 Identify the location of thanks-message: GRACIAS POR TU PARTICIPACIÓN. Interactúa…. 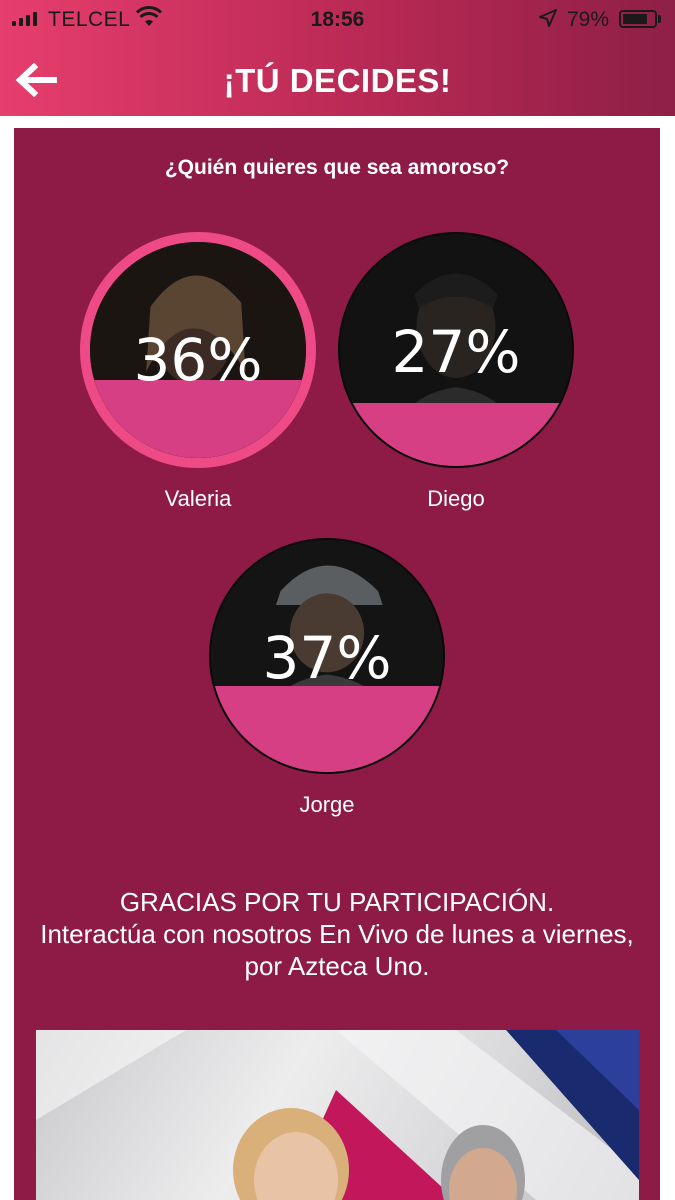
(337, 934).